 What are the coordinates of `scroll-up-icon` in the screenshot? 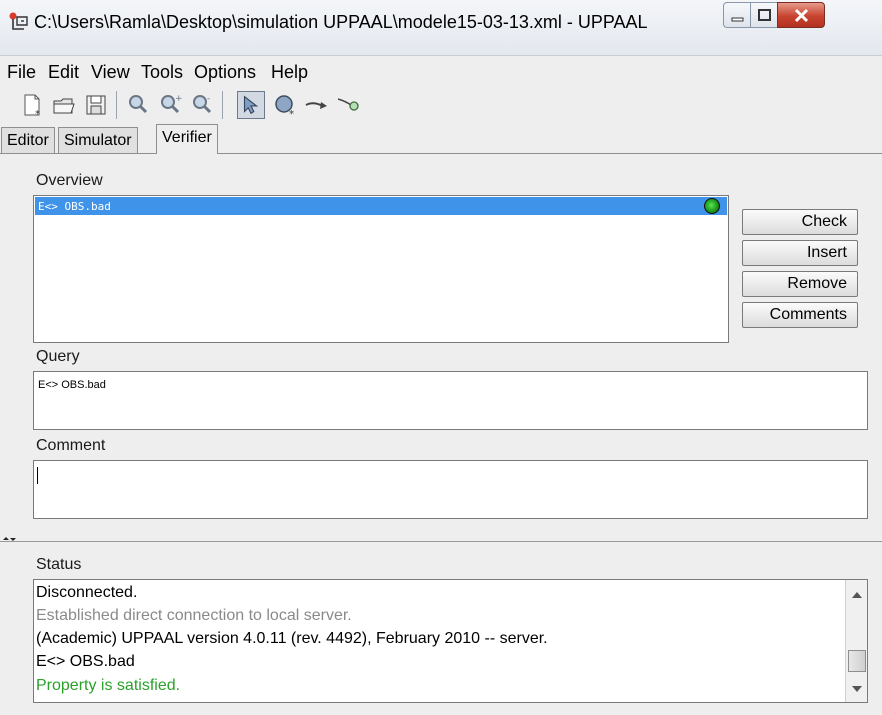 It's located at (857, 595).